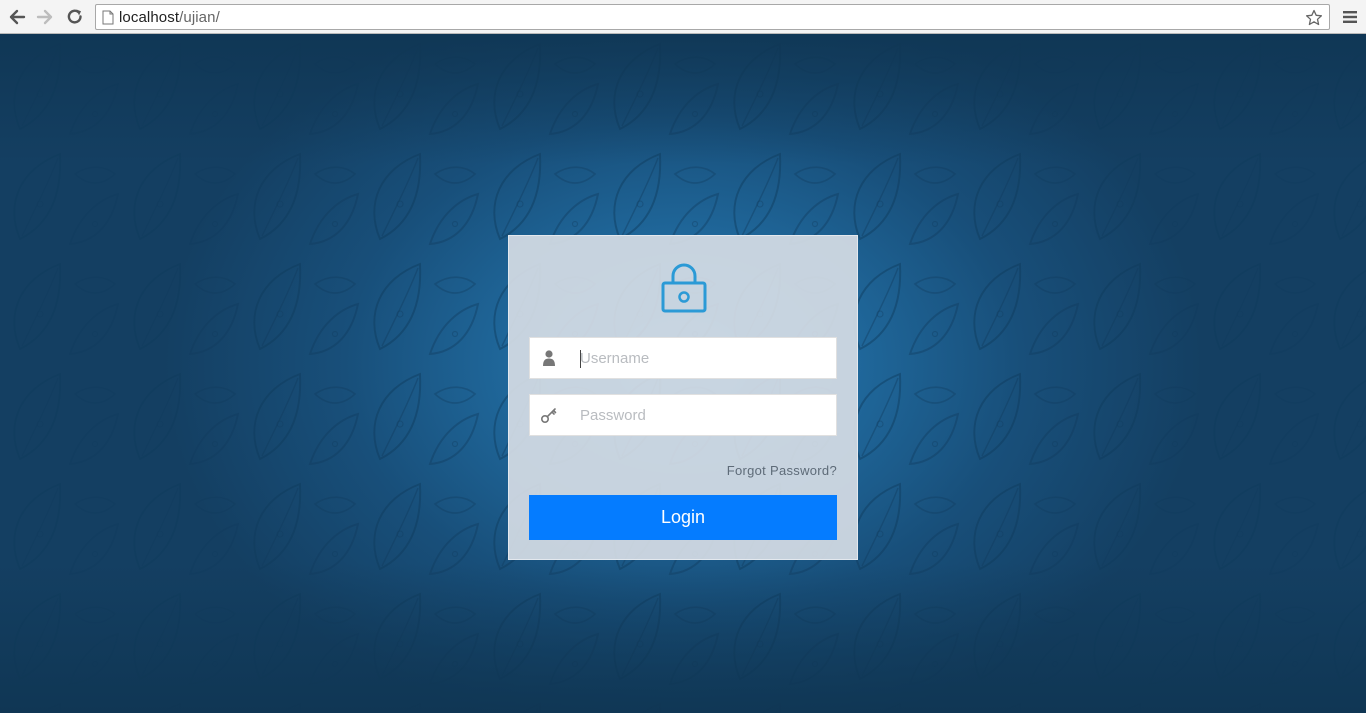 This screenshot has height=713, width=1366. I want to click on login-button: Login, so click(683, 517).